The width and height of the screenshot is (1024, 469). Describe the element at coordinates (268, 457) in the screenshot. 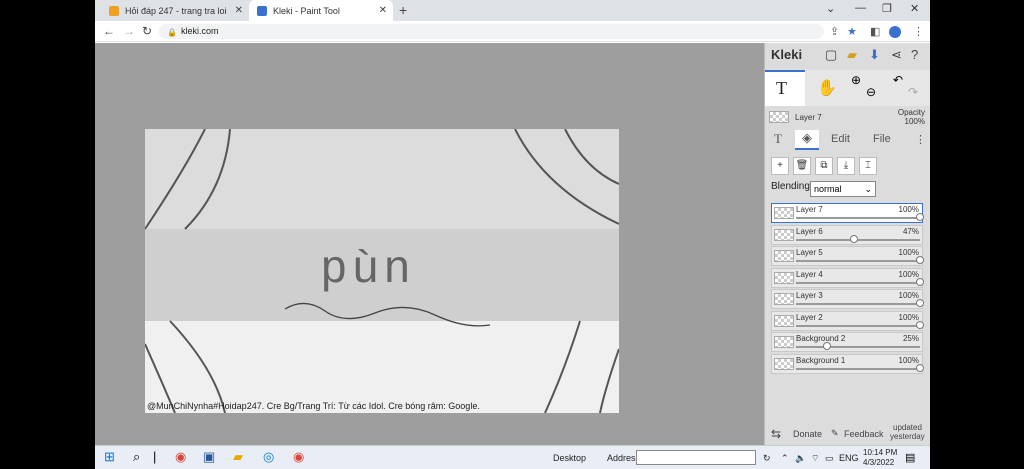

I see `edge-icon: ◎` at that location.